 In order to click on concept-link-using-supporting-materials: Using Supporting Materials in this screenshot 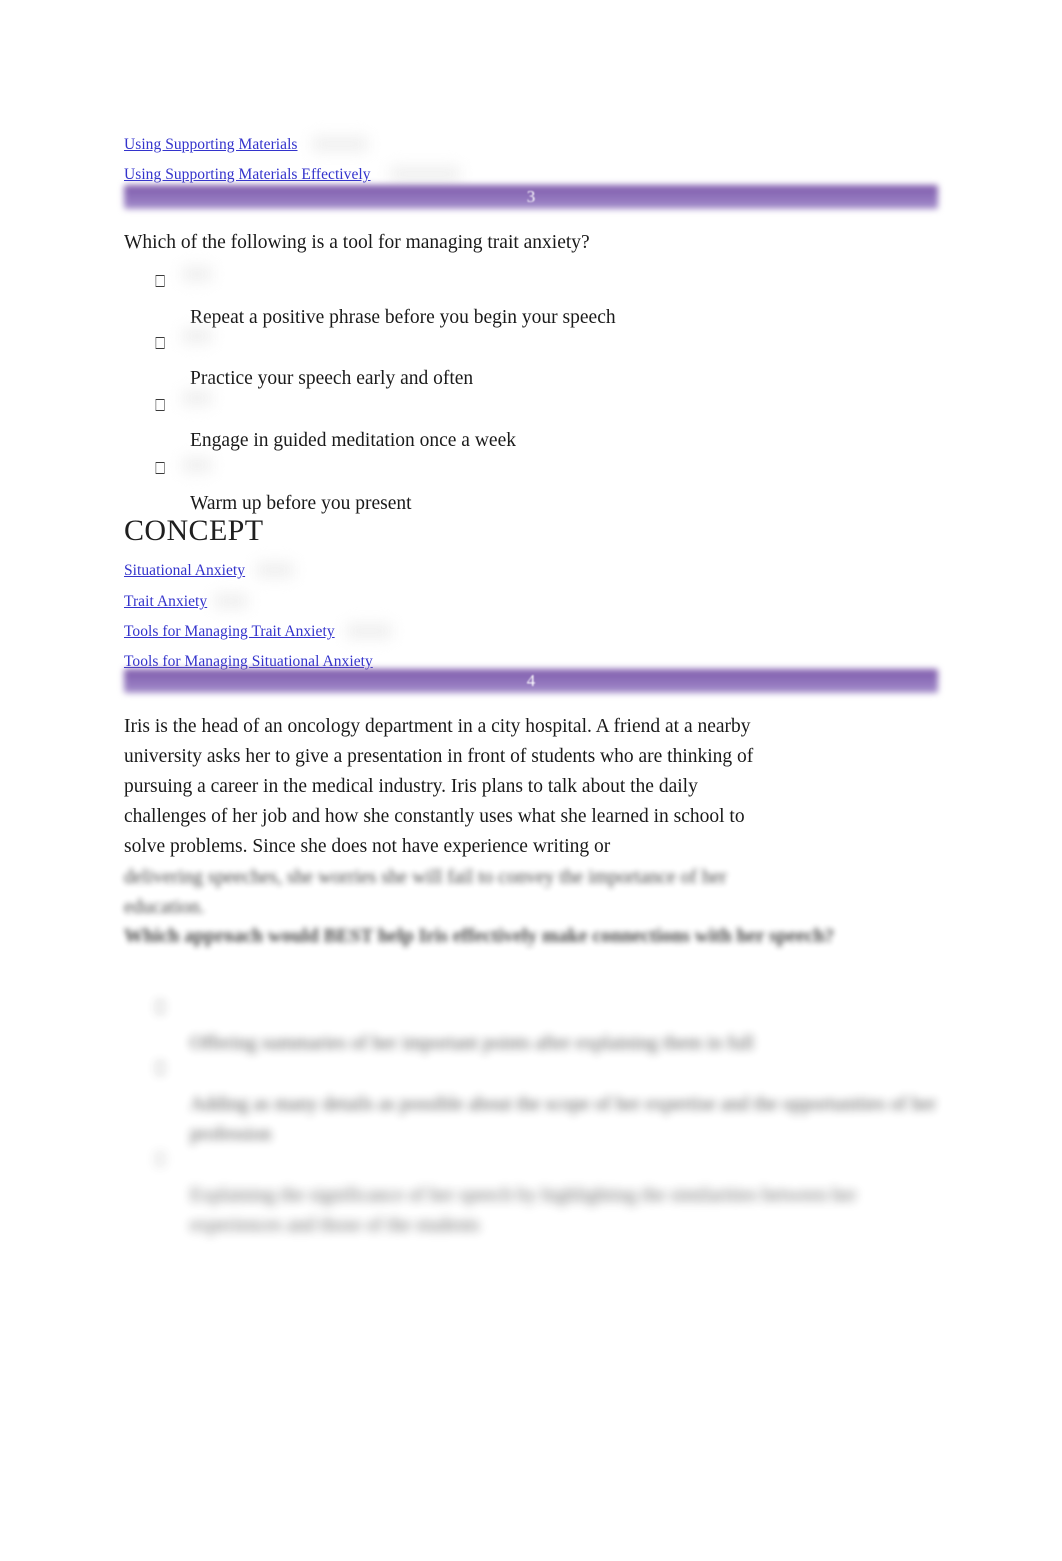, I will do `click(211, 145)`.